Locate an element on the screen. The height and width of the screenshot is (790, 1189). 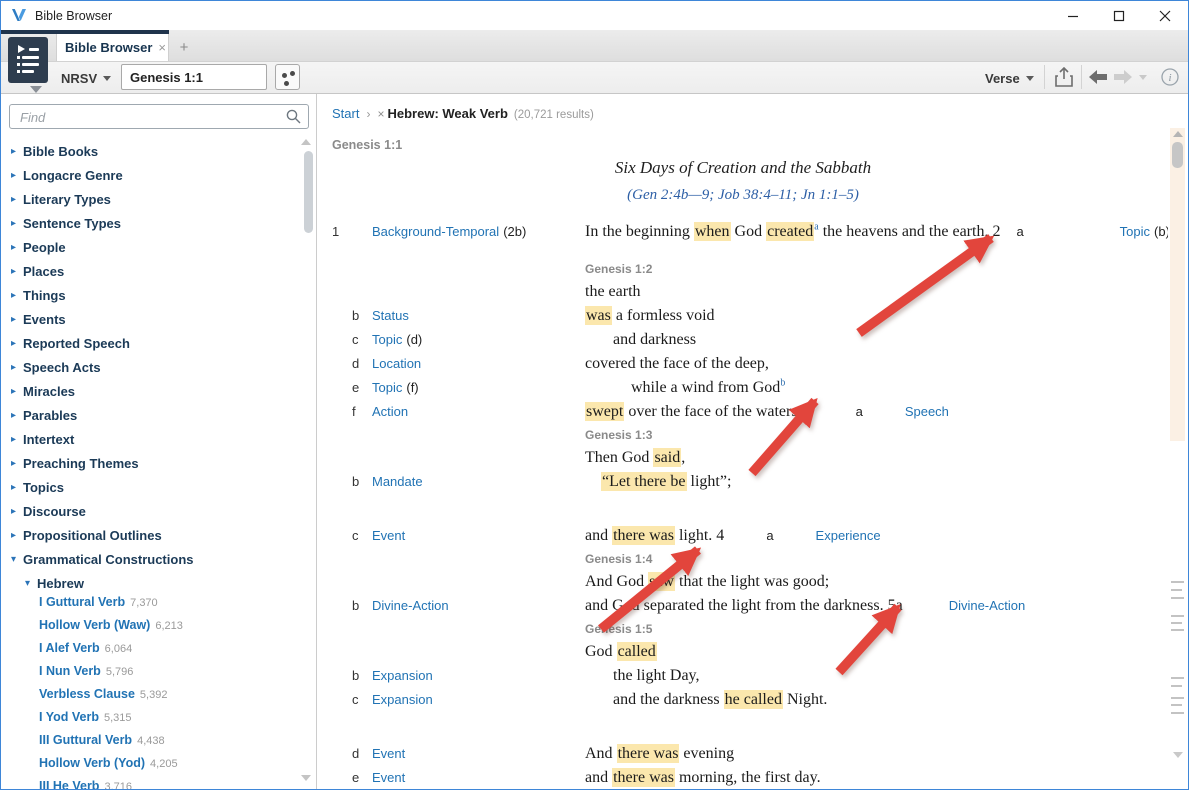
segment-letter: f is located at coordinates (354, 411).